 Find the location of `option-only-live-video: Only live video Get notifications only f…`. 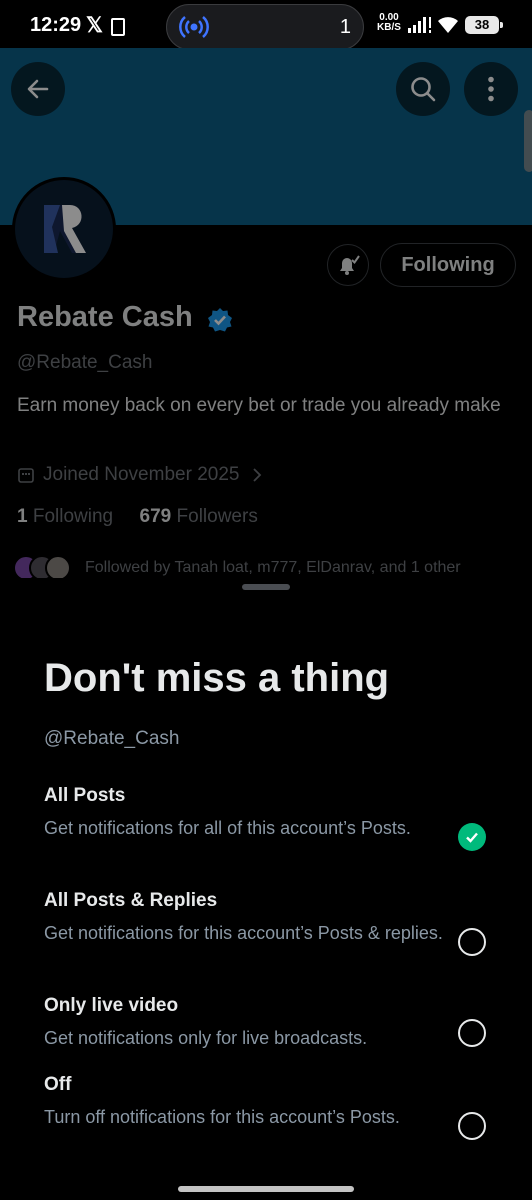

option-only-live-video: Only live video Get notifications only f… is located at coordinates (274, 1023).